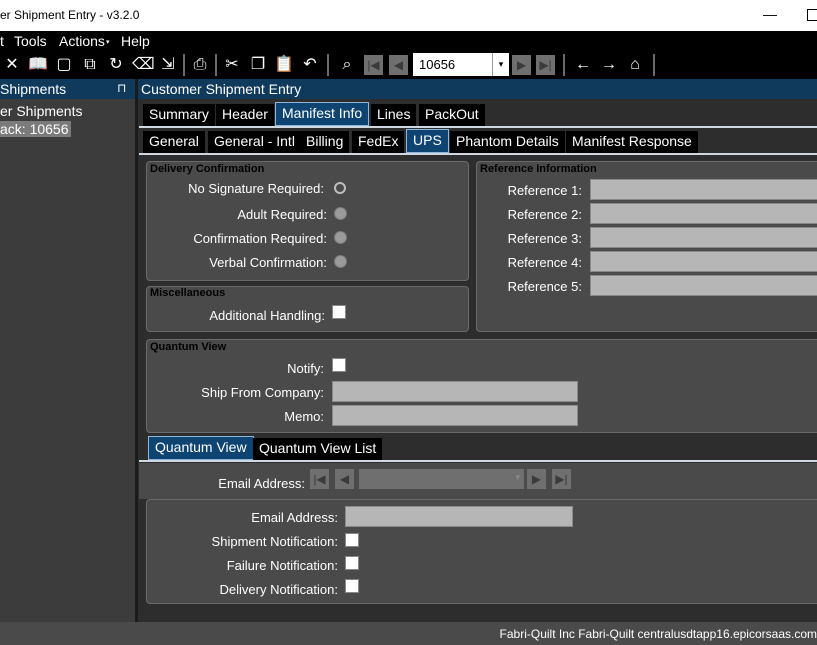 Image resolution: width=817 pixels, height=645 pixels. What do you see at coordinates (703, 261) in the screenshot?
I see `reference-4-field` at bounding box center [703, 261].